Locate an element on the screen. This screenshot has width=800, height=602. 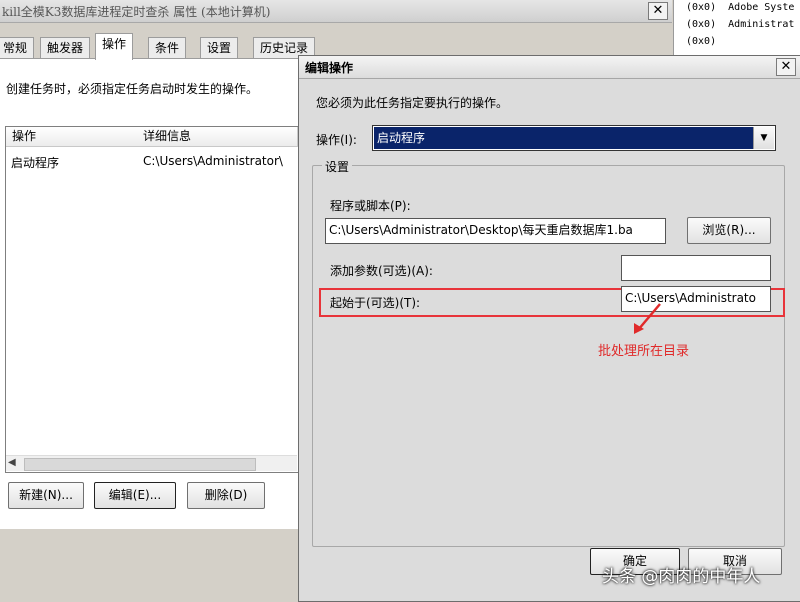
action-select: 启动程序 ▼ is located at coordinates (574, 138).